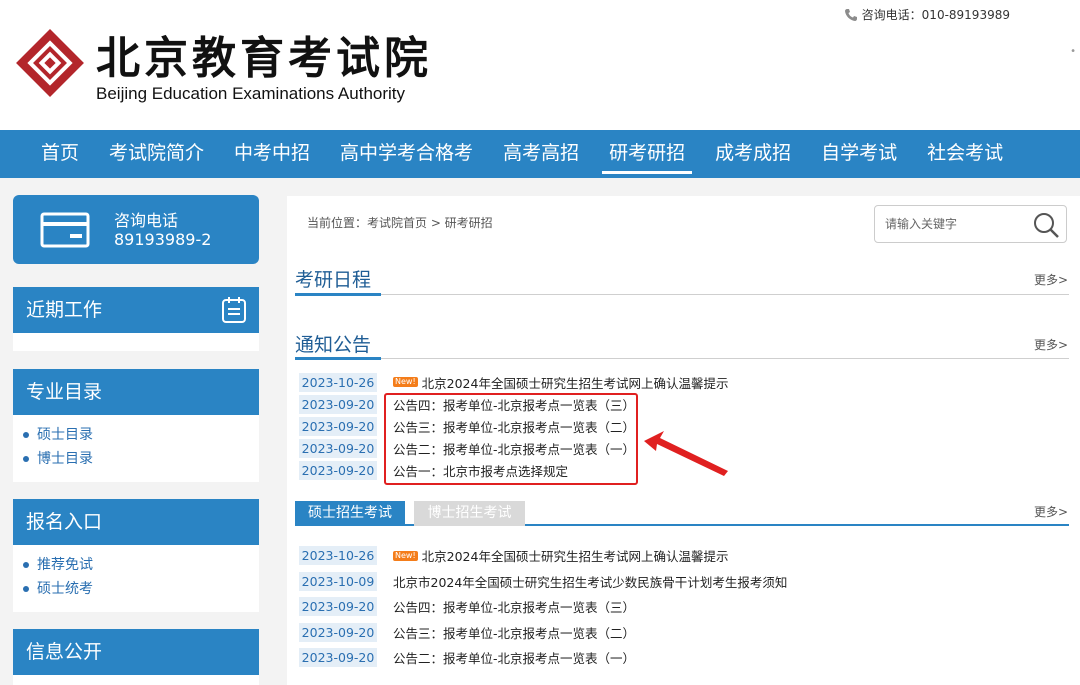 This screenshot has width=1080, height=685. What do you see at coordinates (272, 154) in the screenshot?
I see `nav-item-zhongkao: 中考中招` at bounding box center [272, 154].